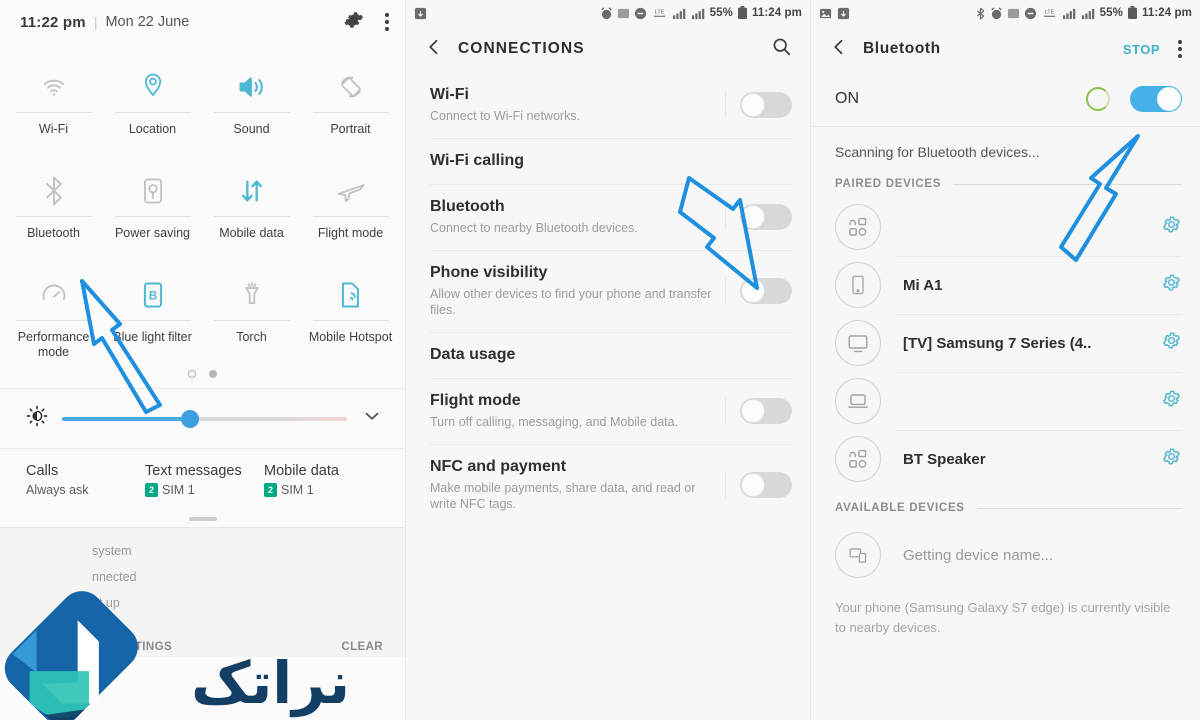 The height and width of the screenshot is (720, 1200). Describe the element at coordinates (152, 206) in the screenshot. I see `quick-tile-power-saving: Power saving` at that location.